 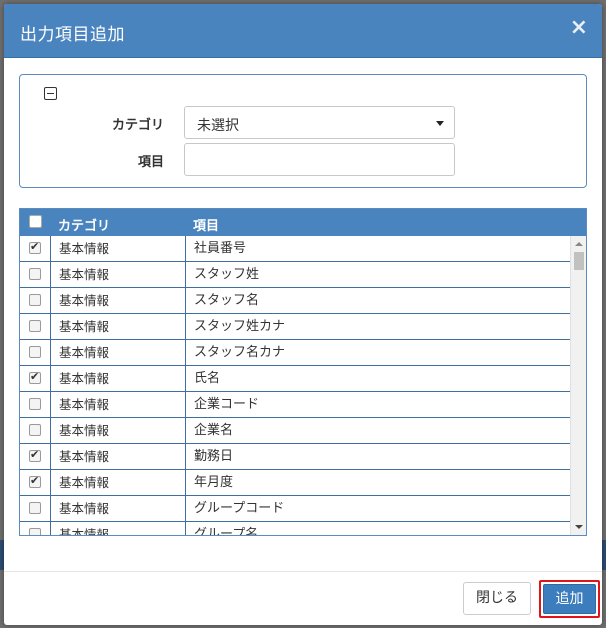 I want to click on column-header-category: カテゴリ, so click(x=84, y=224).